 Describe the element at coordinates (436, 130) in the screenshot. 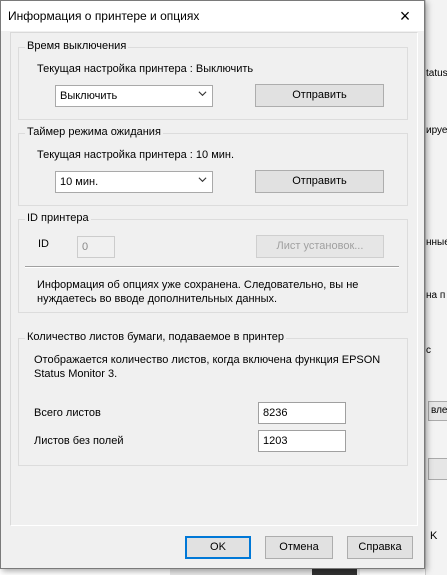

I see `background-text-fragment: ируе` at that location.